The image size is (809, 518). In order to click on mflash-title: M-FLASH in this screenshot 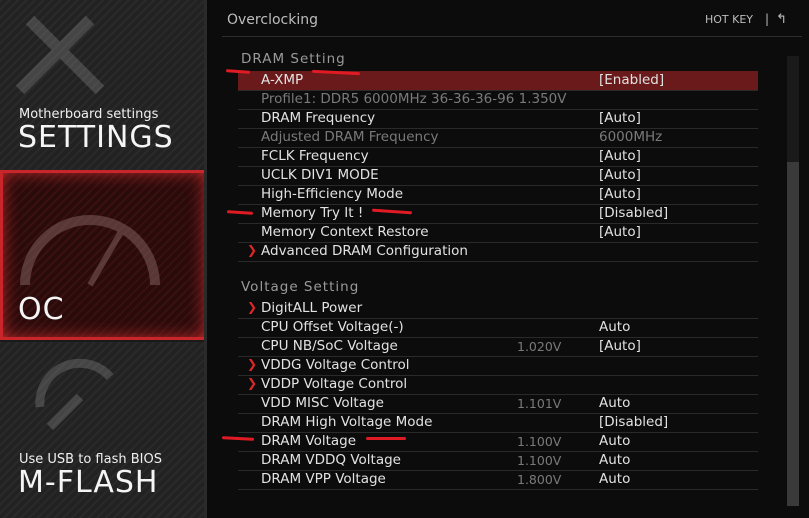, I will do `click(88, 482)`.